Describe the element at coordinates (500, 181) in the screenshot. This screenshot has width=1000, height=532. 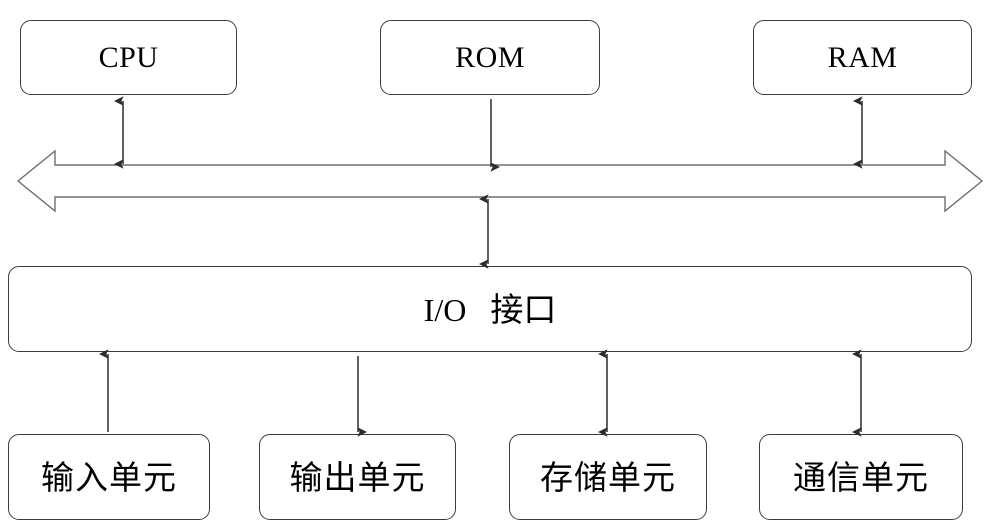
I see `system-bus` at that location.